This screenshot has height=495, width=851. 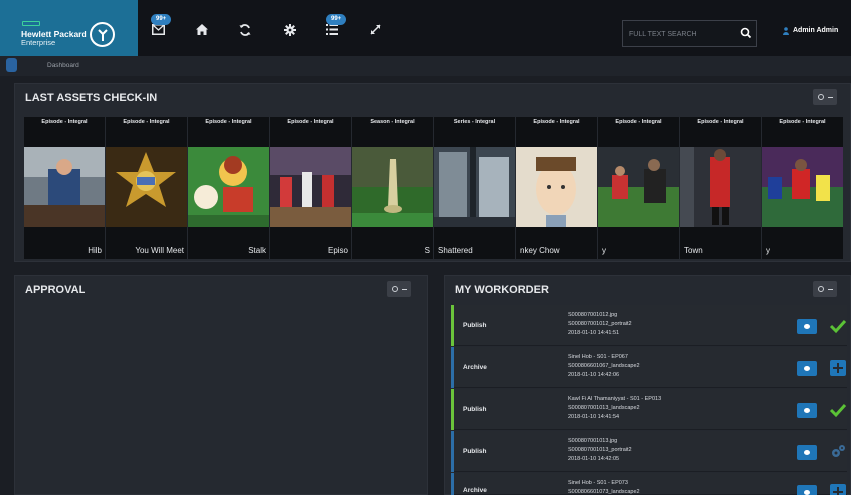 I want to click on home-icon, so click(x=202, y=31).